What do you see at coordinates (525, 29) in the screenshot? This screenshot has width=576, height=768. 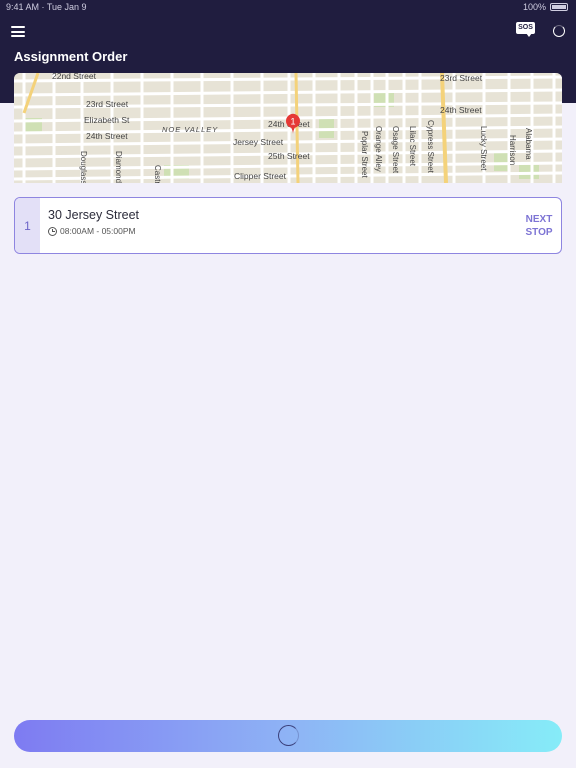 I see `sos-button: SOS` at bounding box center [525, 29].